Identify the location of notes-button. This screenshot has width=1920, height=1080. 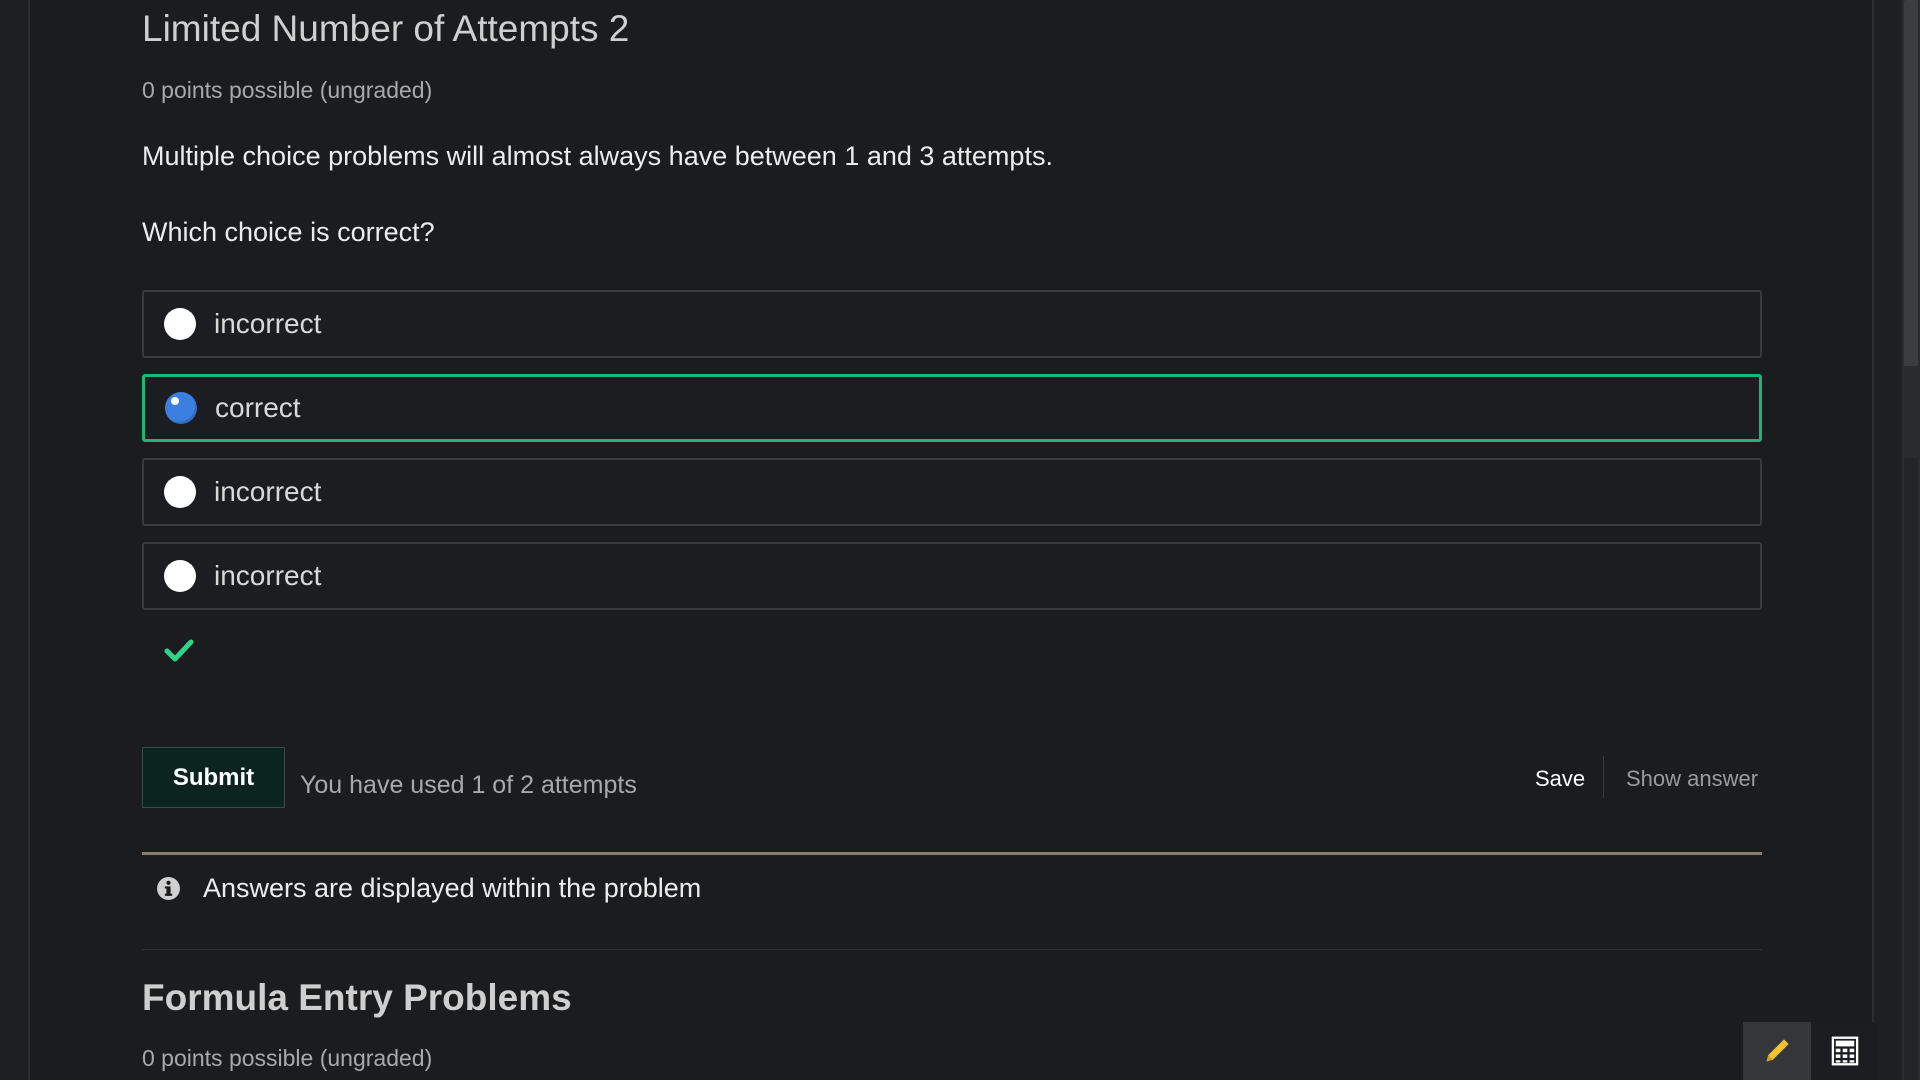
(1777, 1051).